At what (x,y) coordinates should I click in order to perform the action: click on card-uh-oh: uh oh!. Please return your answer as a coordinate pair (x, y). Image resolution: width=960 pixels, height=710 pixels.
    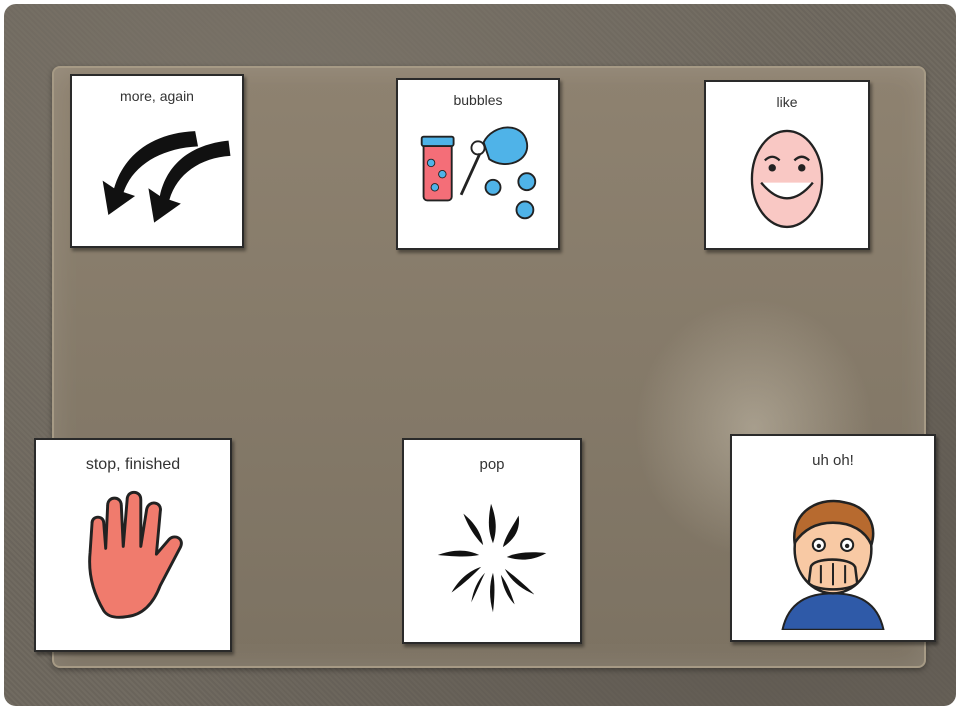
    Looking at the image, I should click on (833, 538).